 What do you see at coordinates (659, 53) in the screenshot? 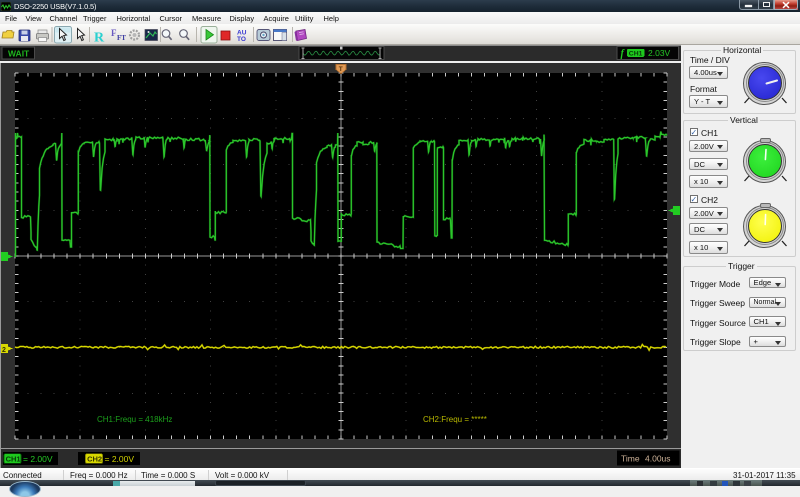
I see `svg-text: 2.03V` at bounding box center [659, 53].